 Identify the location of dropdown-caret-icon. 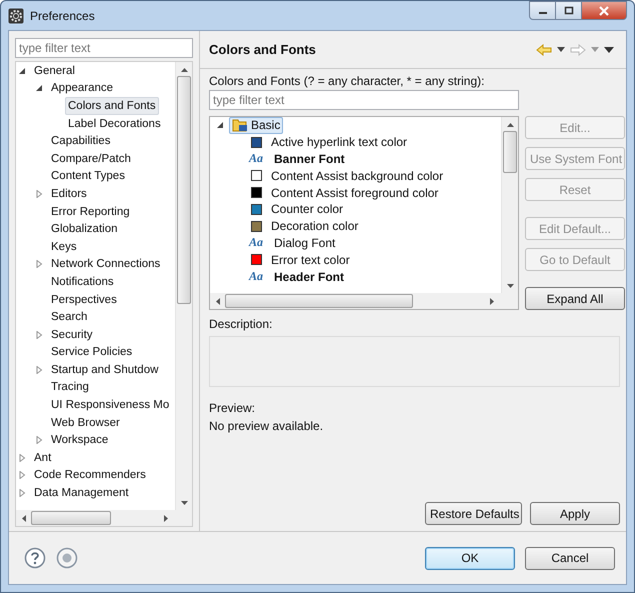
(561, 49).